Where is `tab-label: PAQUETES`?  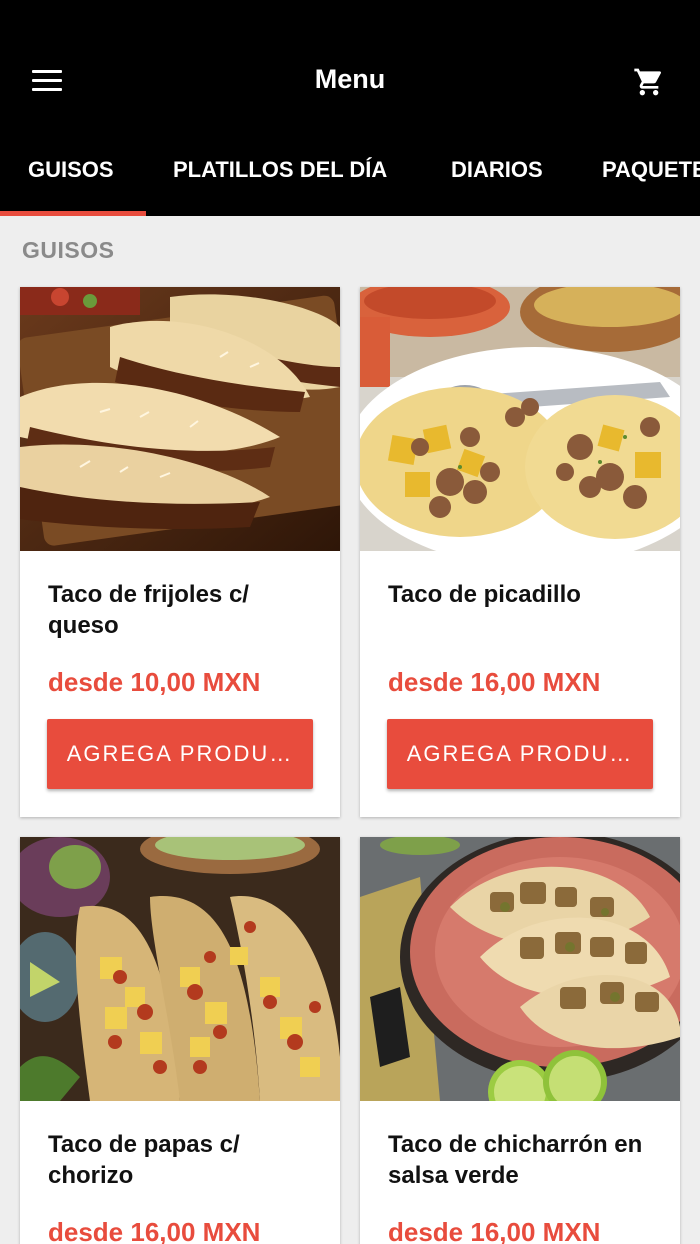 tab-label: PAQUETES is located at coordinates (651, 169).